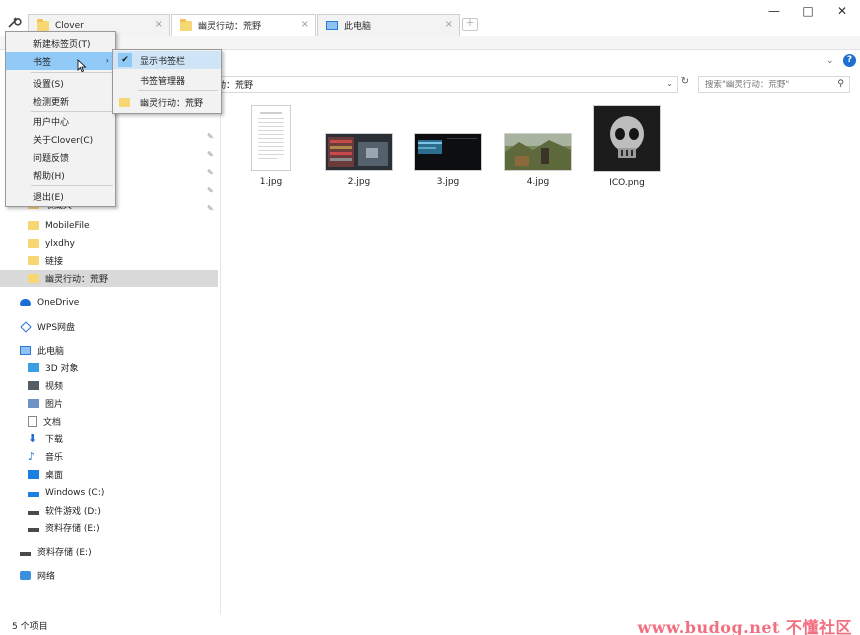 The width and height of the screenshot is (860, 635). What do you see at coordinates (167, 60) in the screenshot?
I see `submenu-item-show-bookmark-bar: ✔ 显示书签栏` at bounding box center [167, 60].